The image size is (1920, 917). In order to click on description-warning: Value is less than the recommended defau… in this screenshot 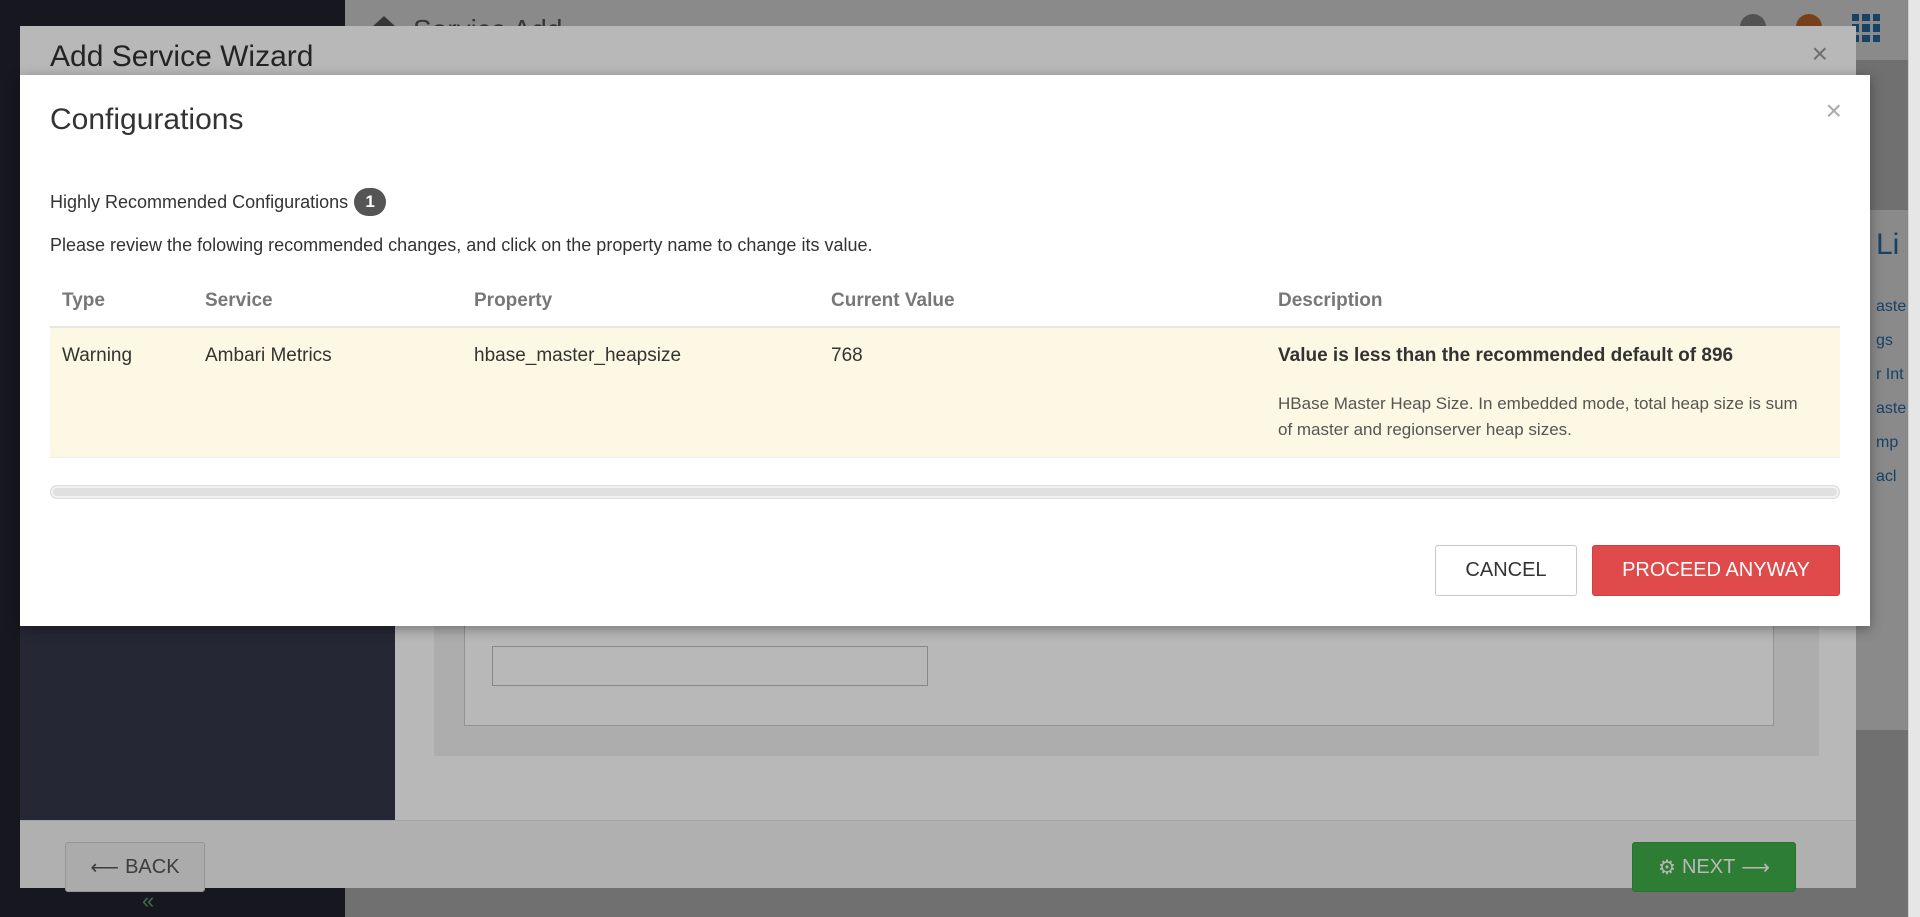, I will do `click(1506, 355)`.